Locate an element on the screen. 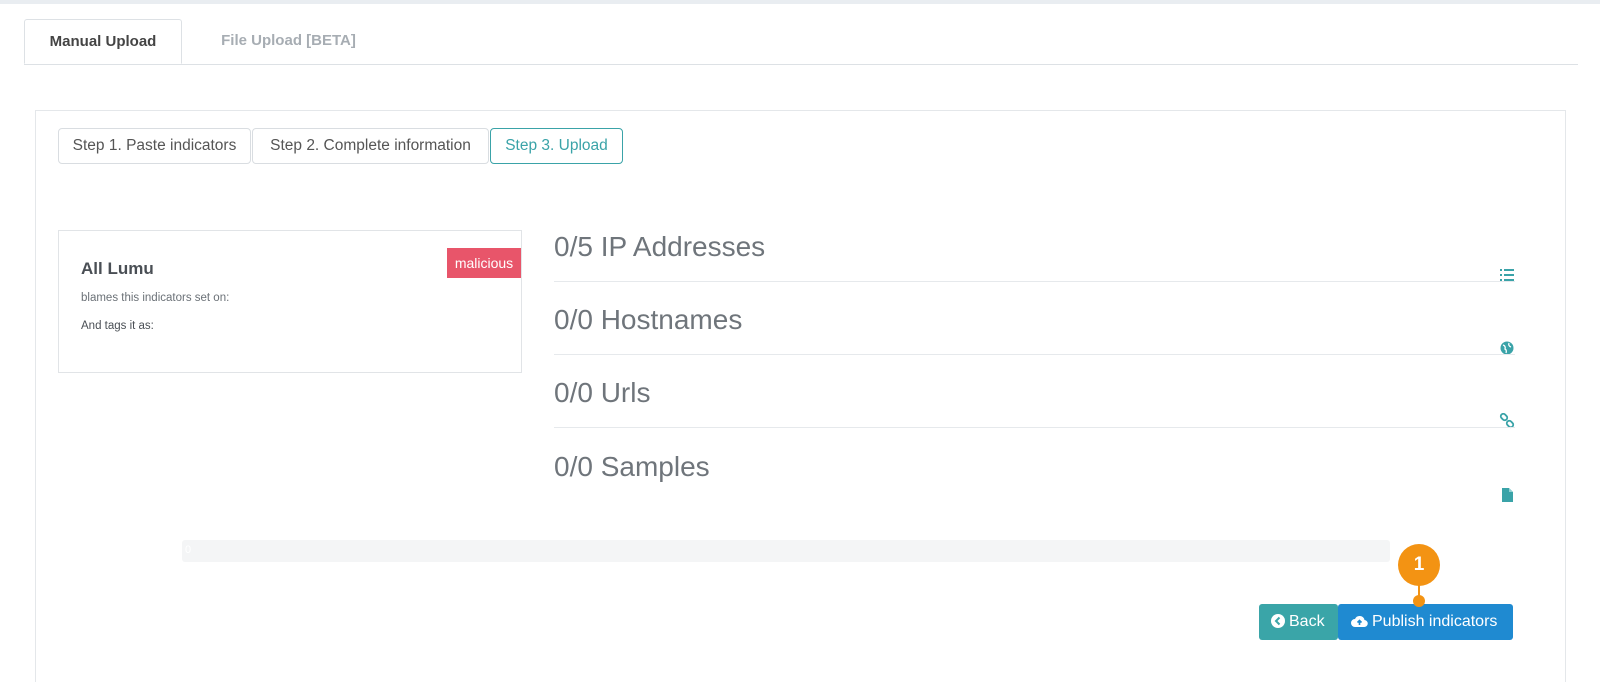 Image resolution: width=1600 pixels, height=682 pixels. tab-manual-upload: Manual Upload is located at coordinates (103, 41).